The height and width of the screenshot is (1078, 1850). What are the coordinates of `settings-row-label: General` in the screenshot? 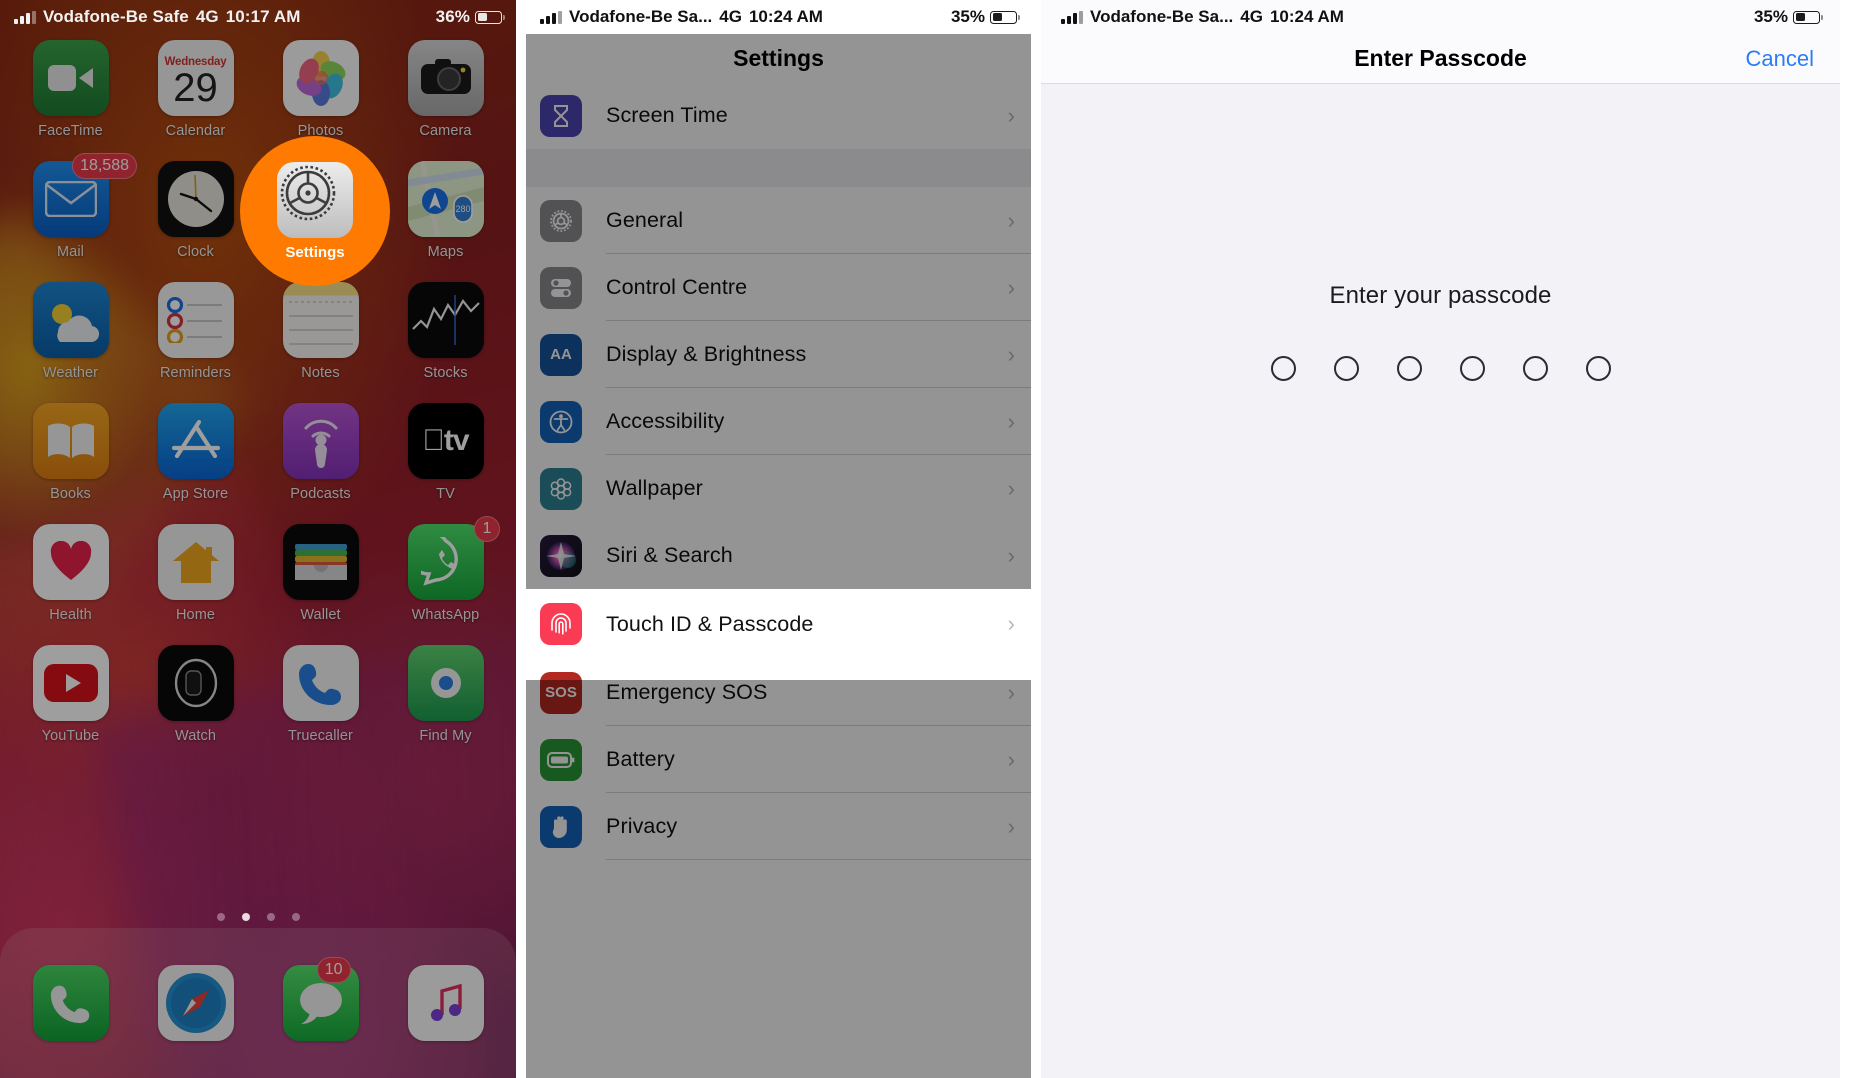 It's located at (645, 220).